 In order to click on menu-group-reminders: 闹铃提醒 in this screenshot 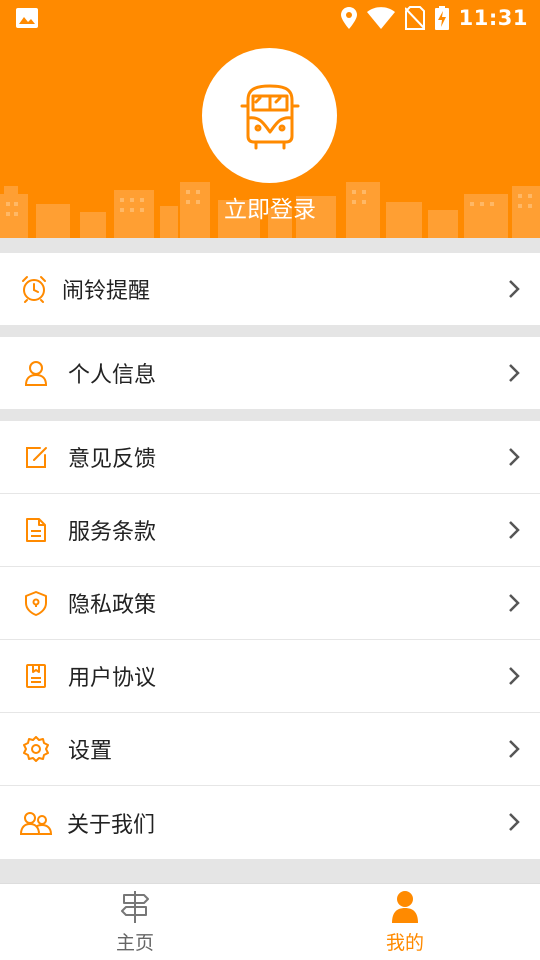, I will do `click(270, 289)`.